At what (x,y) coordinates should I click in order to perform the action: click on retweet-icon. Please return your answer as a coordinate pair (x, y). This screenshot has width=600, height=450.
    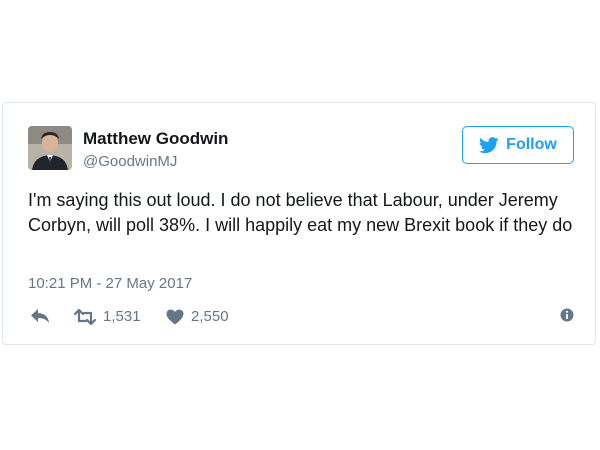
    Looking at the image, I should click on (85, 316).